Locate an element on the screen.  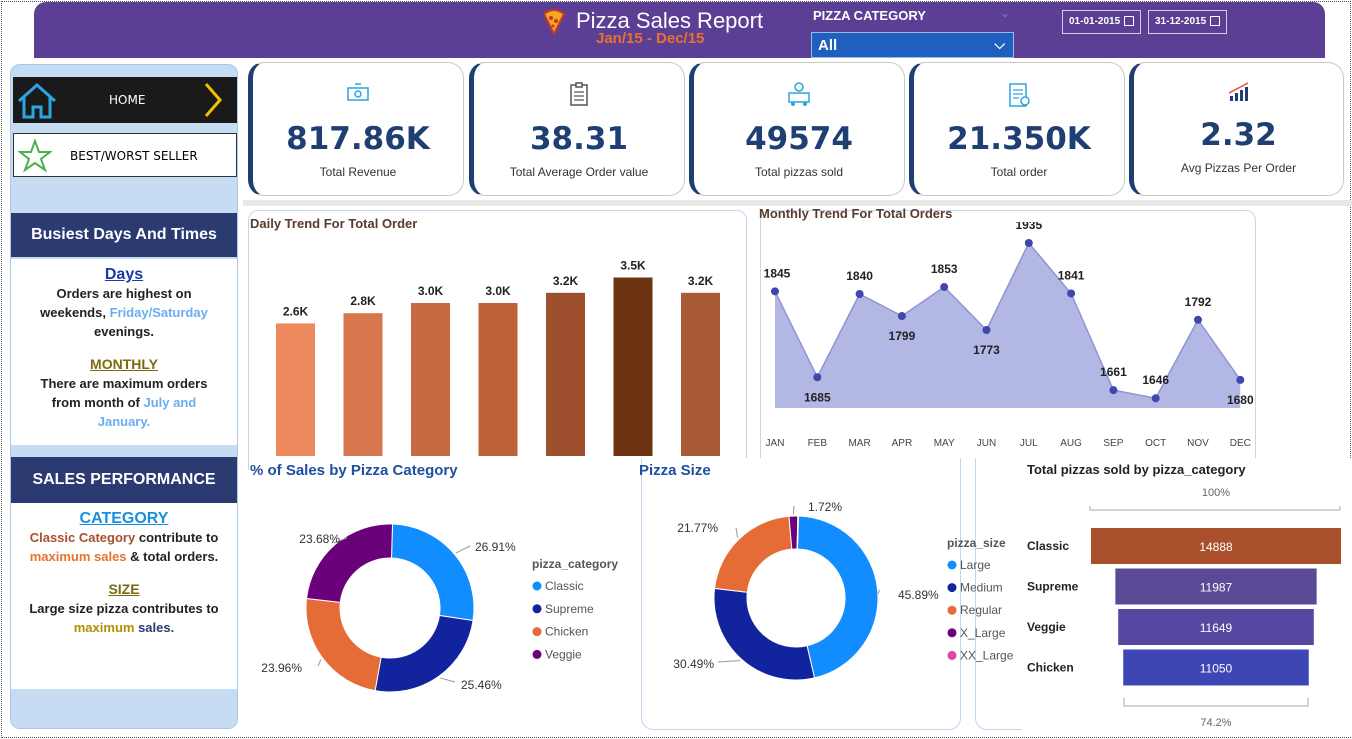
date-from-input: 01-01-2015 is located at coordinates (1102, 22).